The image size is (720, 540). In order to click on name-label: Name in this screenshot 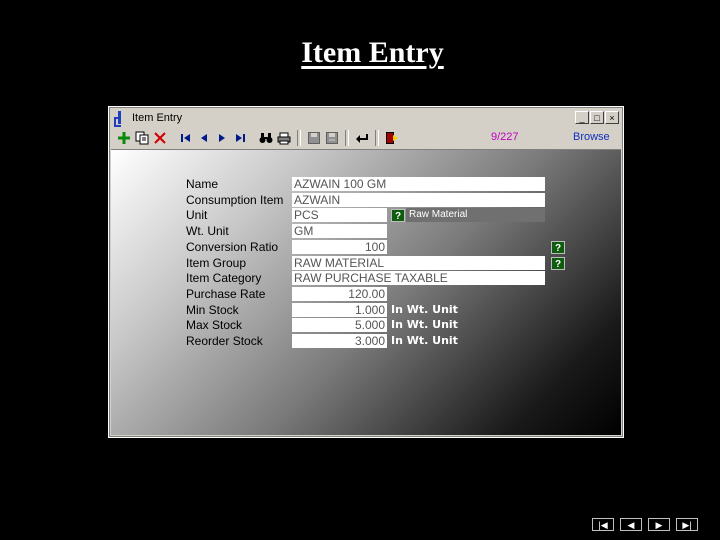, I will do `click(202, 184)`.